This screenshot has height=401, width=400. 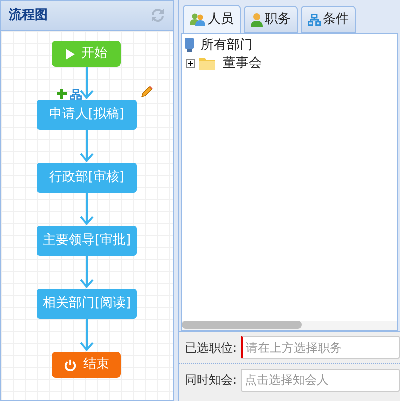 What do you see at coordinates (210, 348) in the screenshot?
I see `field-label: 已选职位:` at bounding box center [210, 348].